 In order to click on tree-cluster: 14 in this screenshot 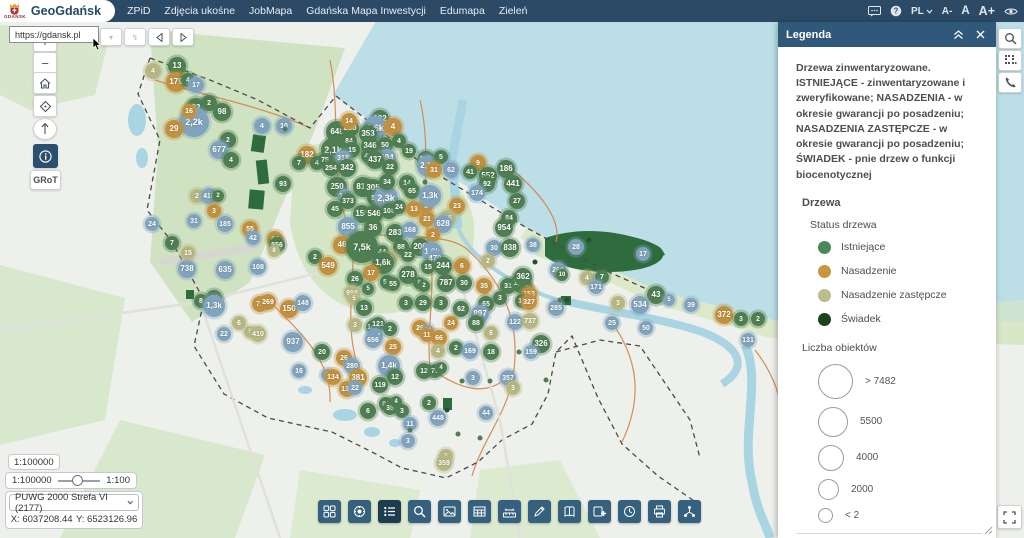, I will do `click(349, 121)`.